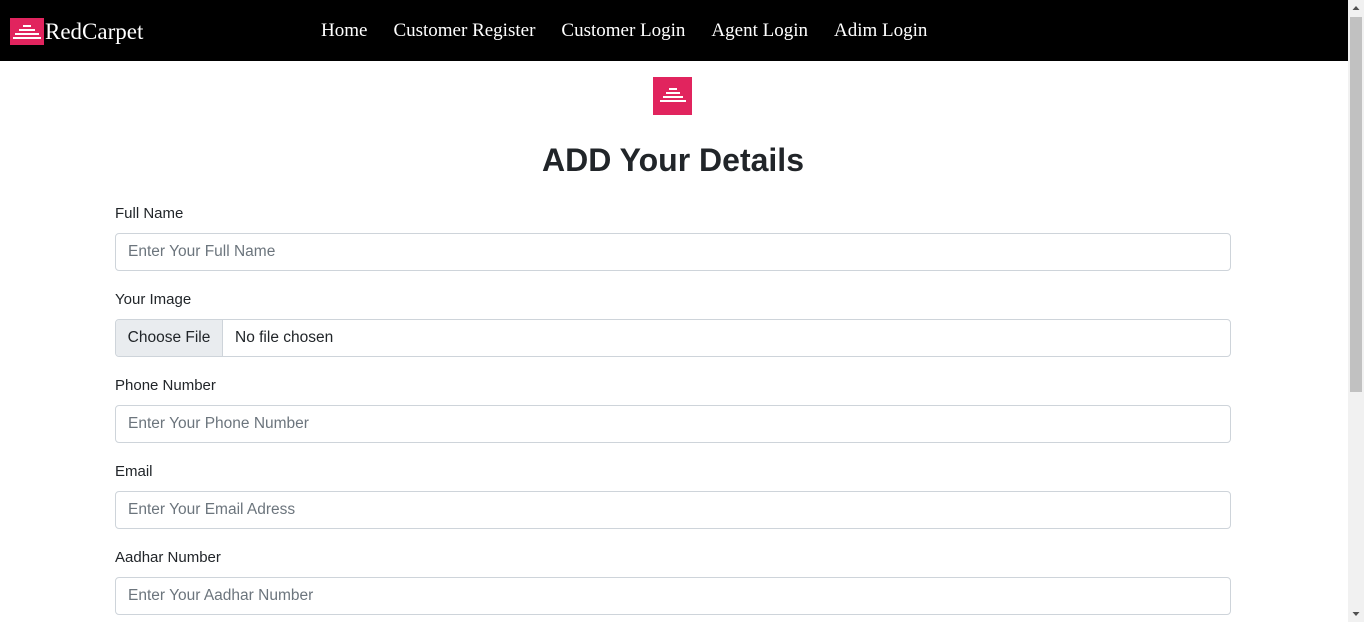 The width and height of the screenshot is (1364, 622). What do you see at coordinates (168, 557) in the screenshot?
I see `aadhar-number-label: Aadhar Number` at bounding box center [168, 557].